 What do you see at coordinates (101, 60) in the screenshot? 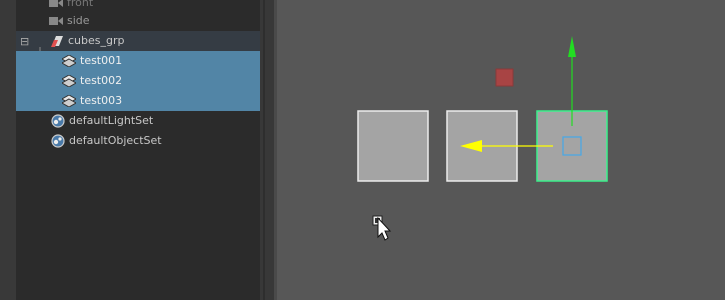
I see `outliner-item-label: test001` at bounding box center [101, 60].